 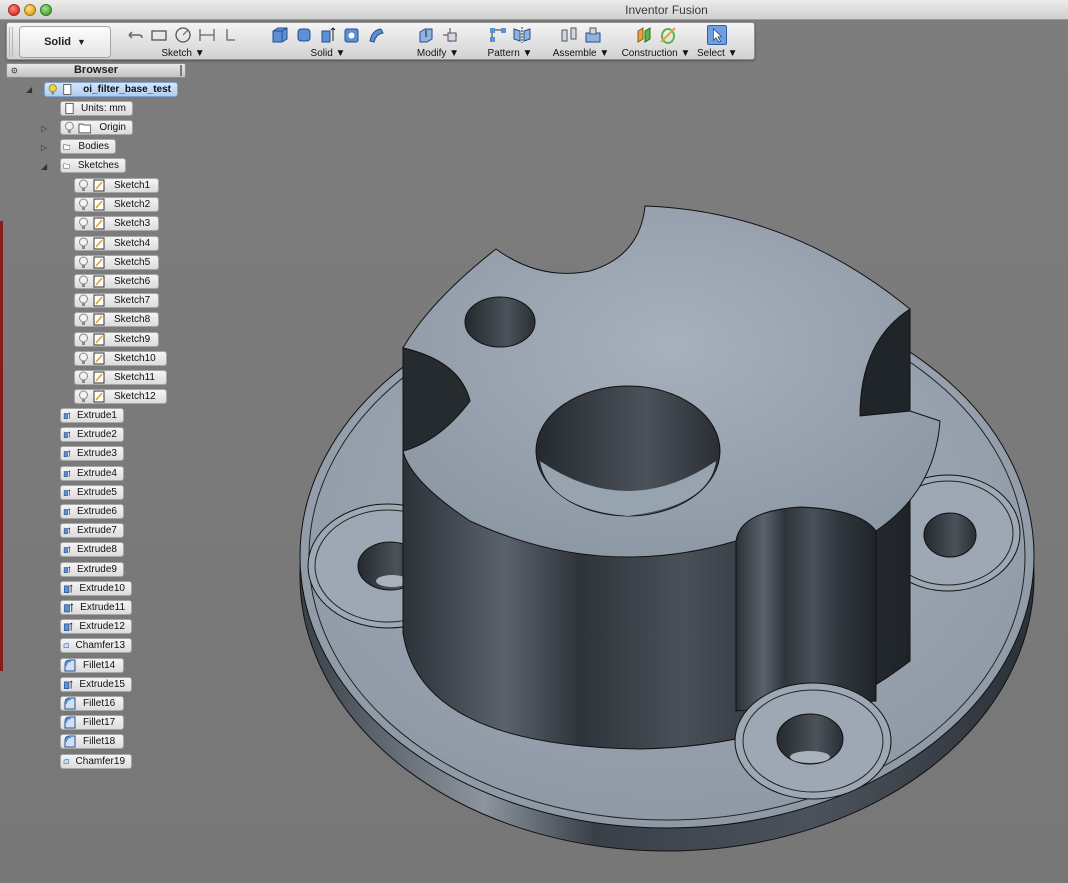 What do you see at coordinates (581, 42) in the screenshot?
I see `assemble-group: Assemble ▼` at bounding box center [581, 42].